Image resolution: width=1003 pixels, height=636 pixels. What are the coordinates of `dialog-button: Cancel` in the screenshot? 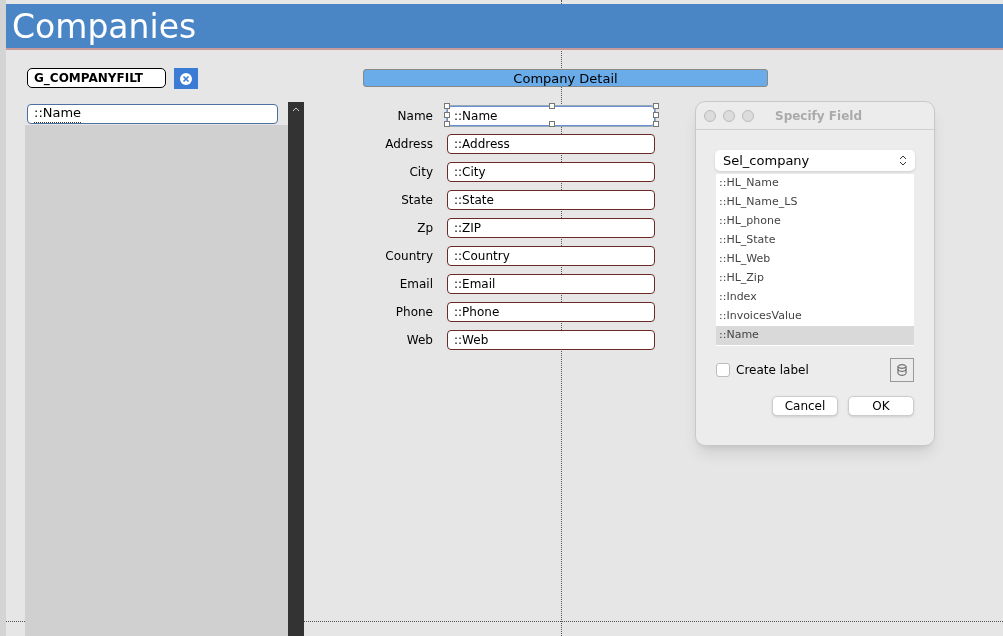 It's located at (805, 406).